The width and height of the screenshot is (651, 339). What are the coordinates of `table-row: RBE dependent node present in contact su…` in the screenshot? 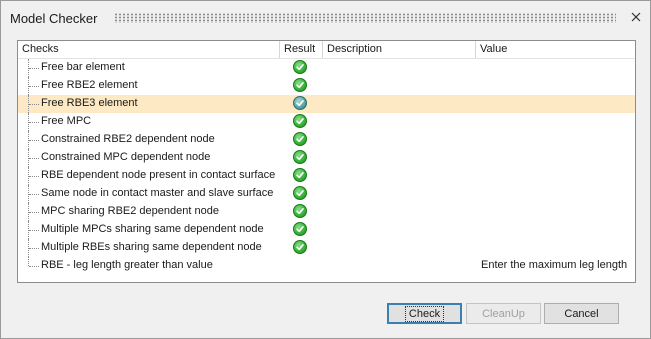 It's located at (326, 176).